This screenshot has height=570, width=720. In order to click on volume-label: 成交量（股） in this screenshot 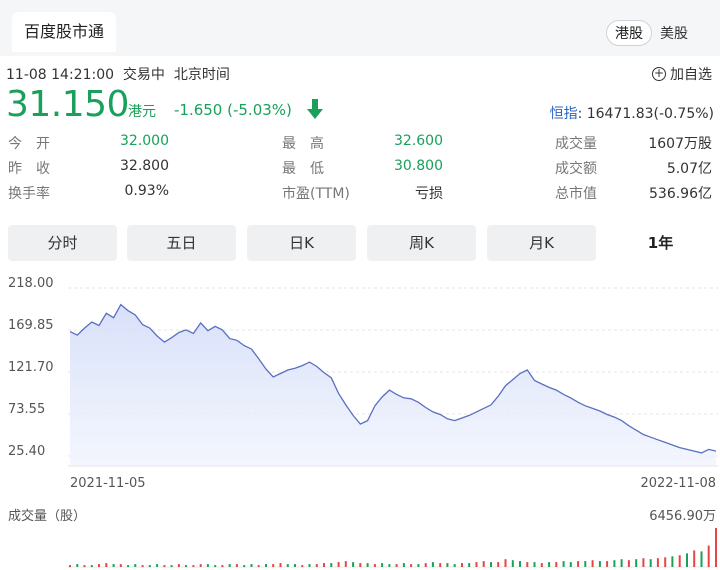, I will do `click(47, 516)`.